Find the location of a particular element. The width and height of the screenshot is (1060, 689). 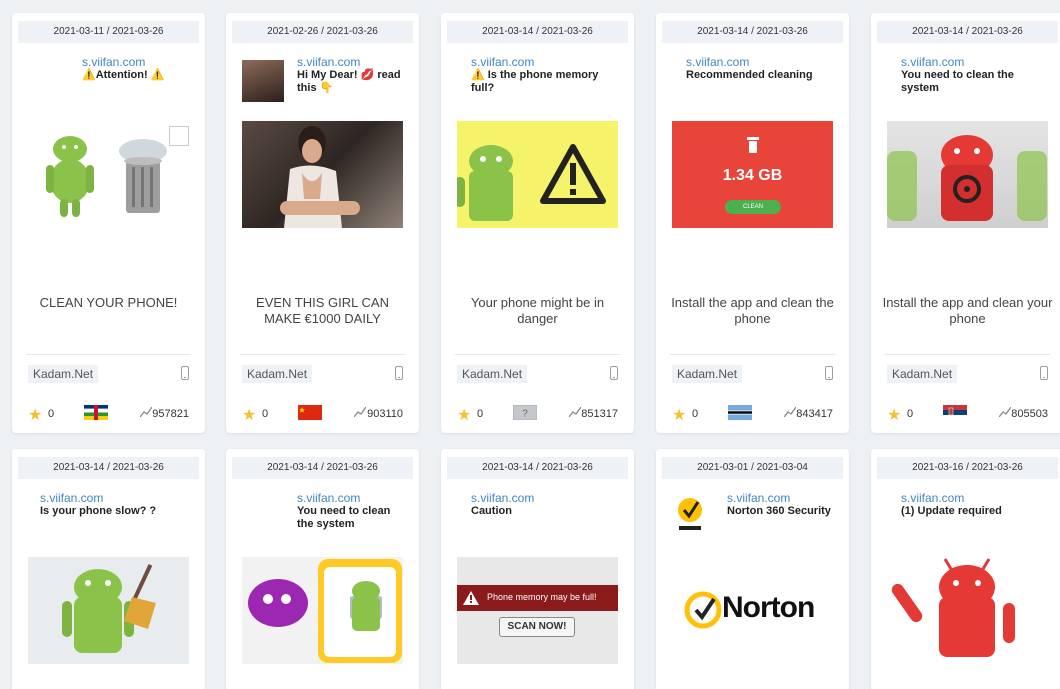

ad-image: 1.34 GB CLEAN is located at coordinates (752, 174).